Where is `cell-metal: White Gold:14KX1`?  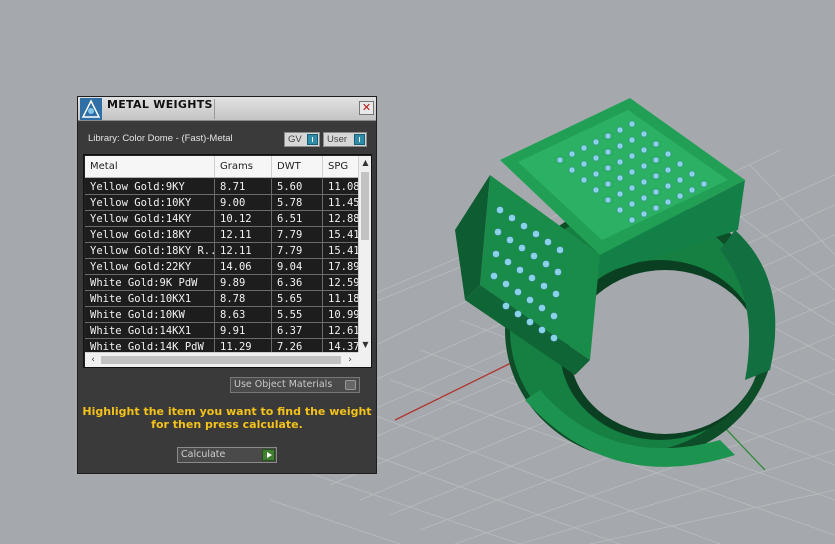
cell-metal: White Gold:14KX1 is located at coordinates (150, 330).